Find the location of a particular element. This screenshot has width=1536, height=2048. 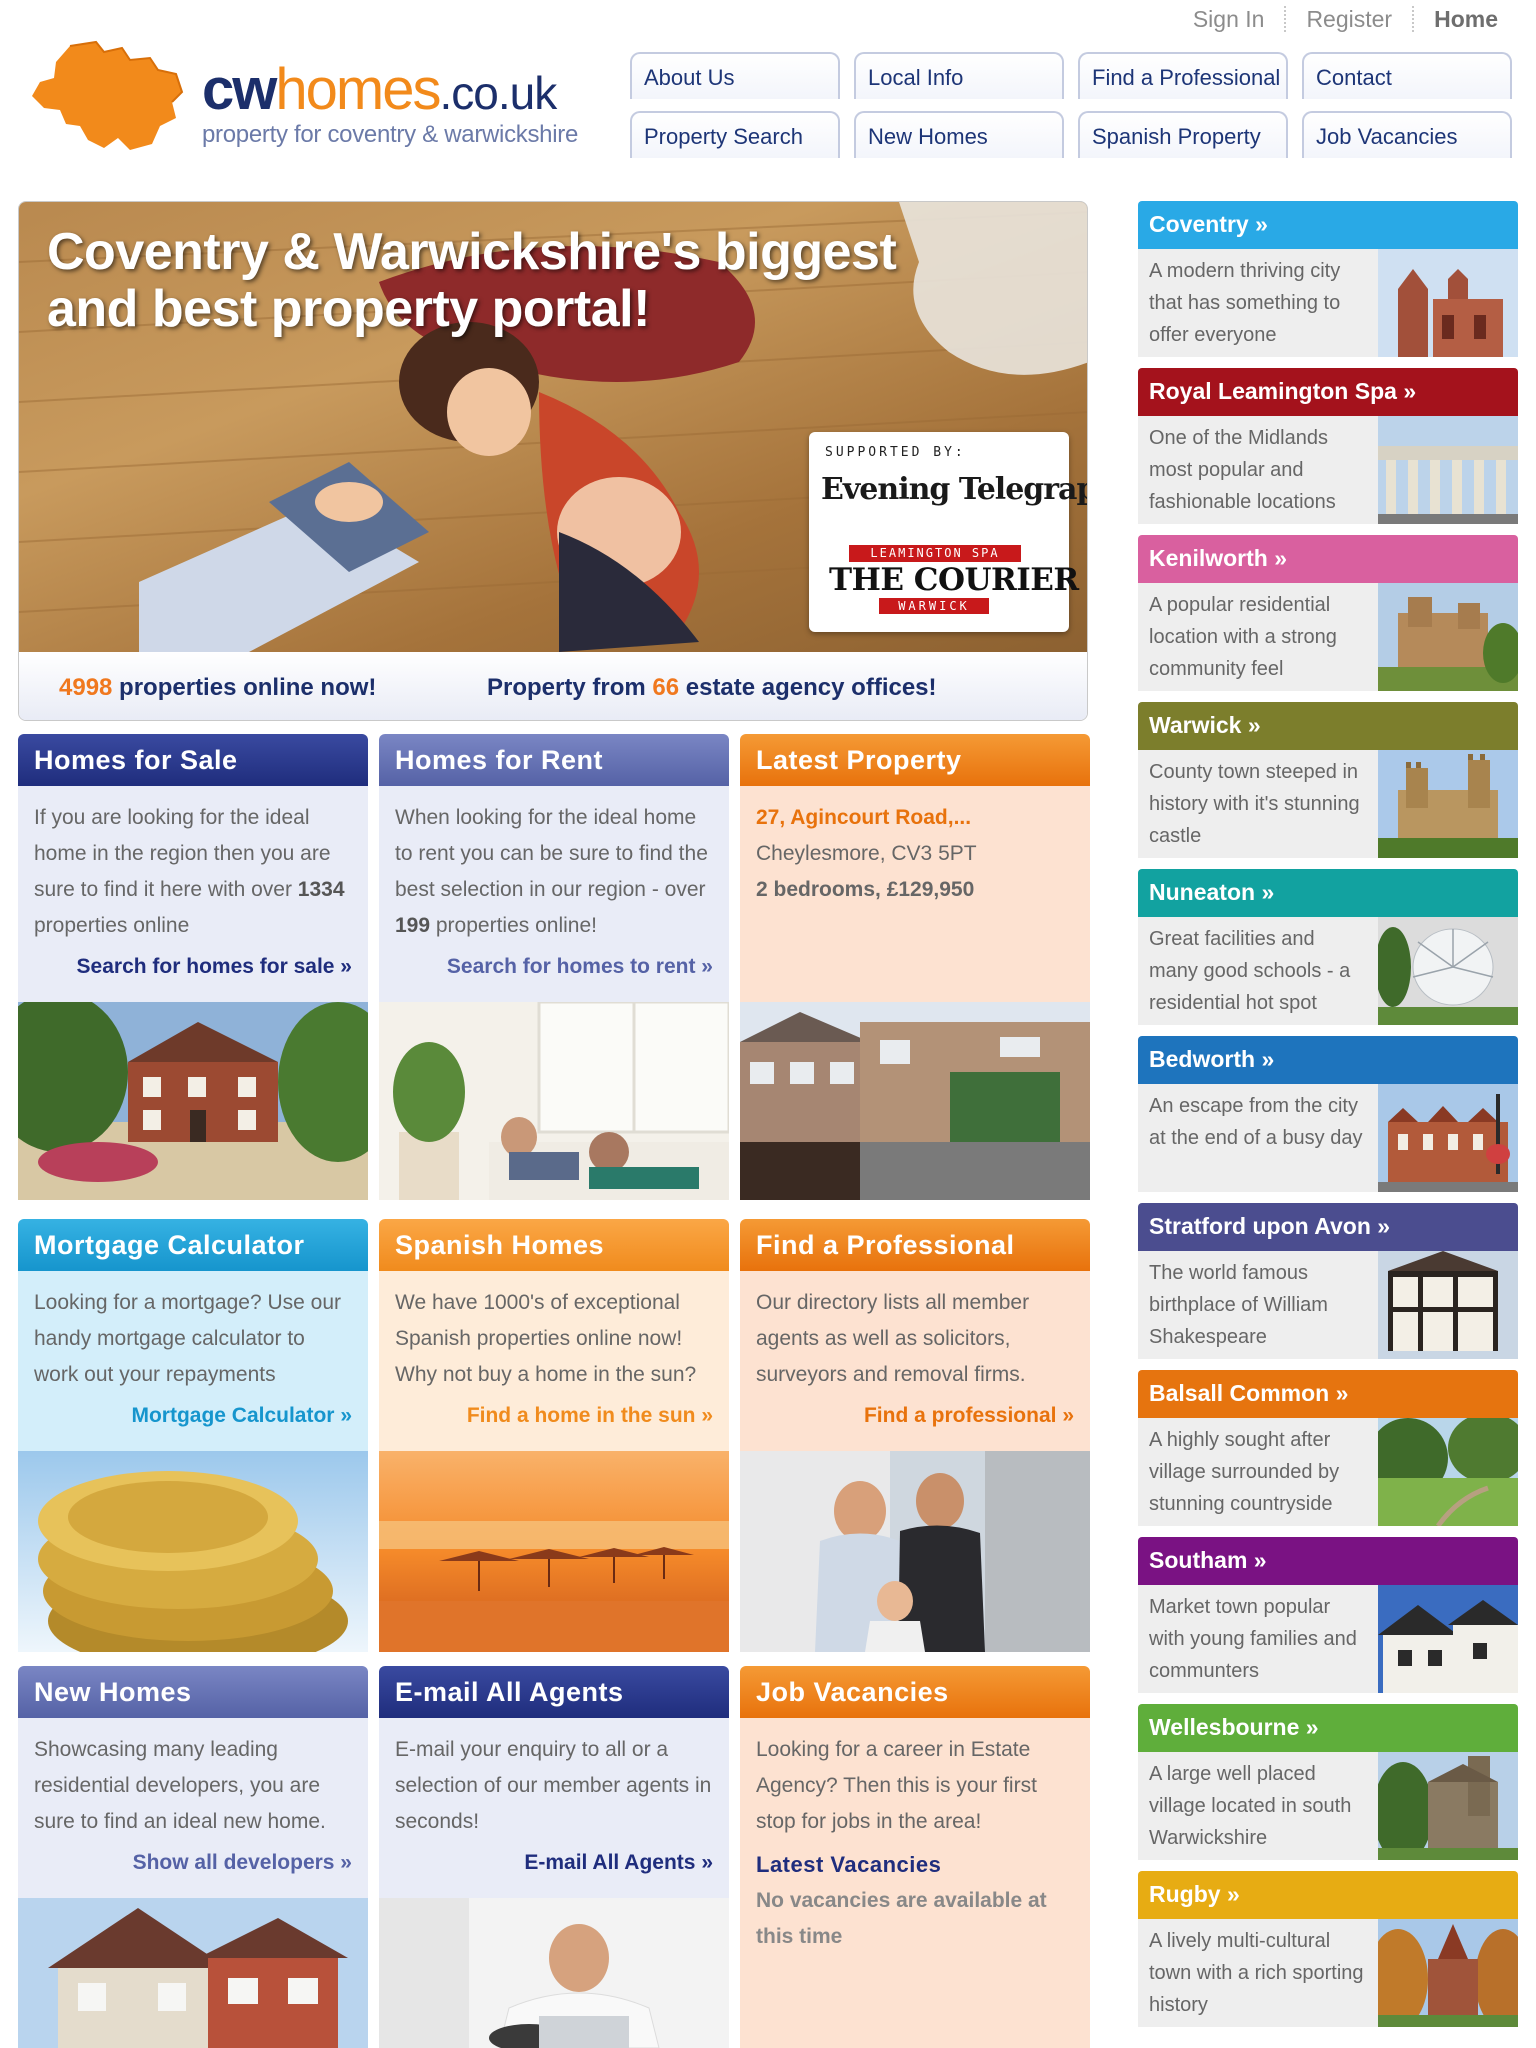

show-all-developers-link: Show all developers » is located at coordinates (242, 1863).